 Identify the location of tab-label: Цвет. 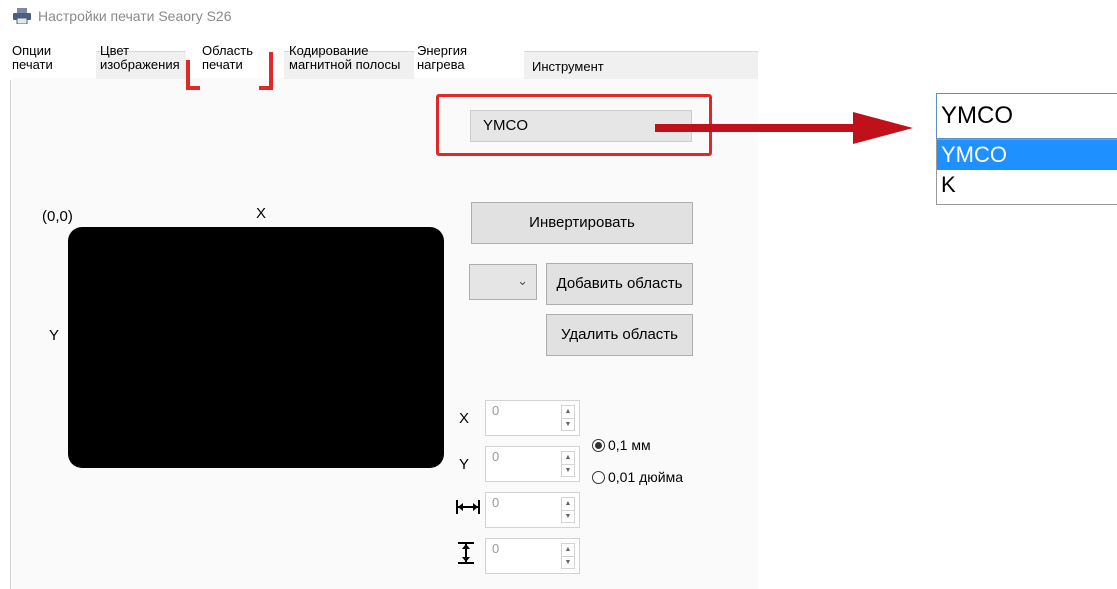
(115, 50).